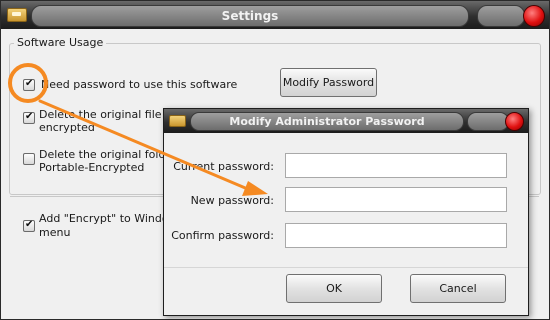 This screenshot has width=550, height=320. I want to click on app-icon, so click(17, 15).